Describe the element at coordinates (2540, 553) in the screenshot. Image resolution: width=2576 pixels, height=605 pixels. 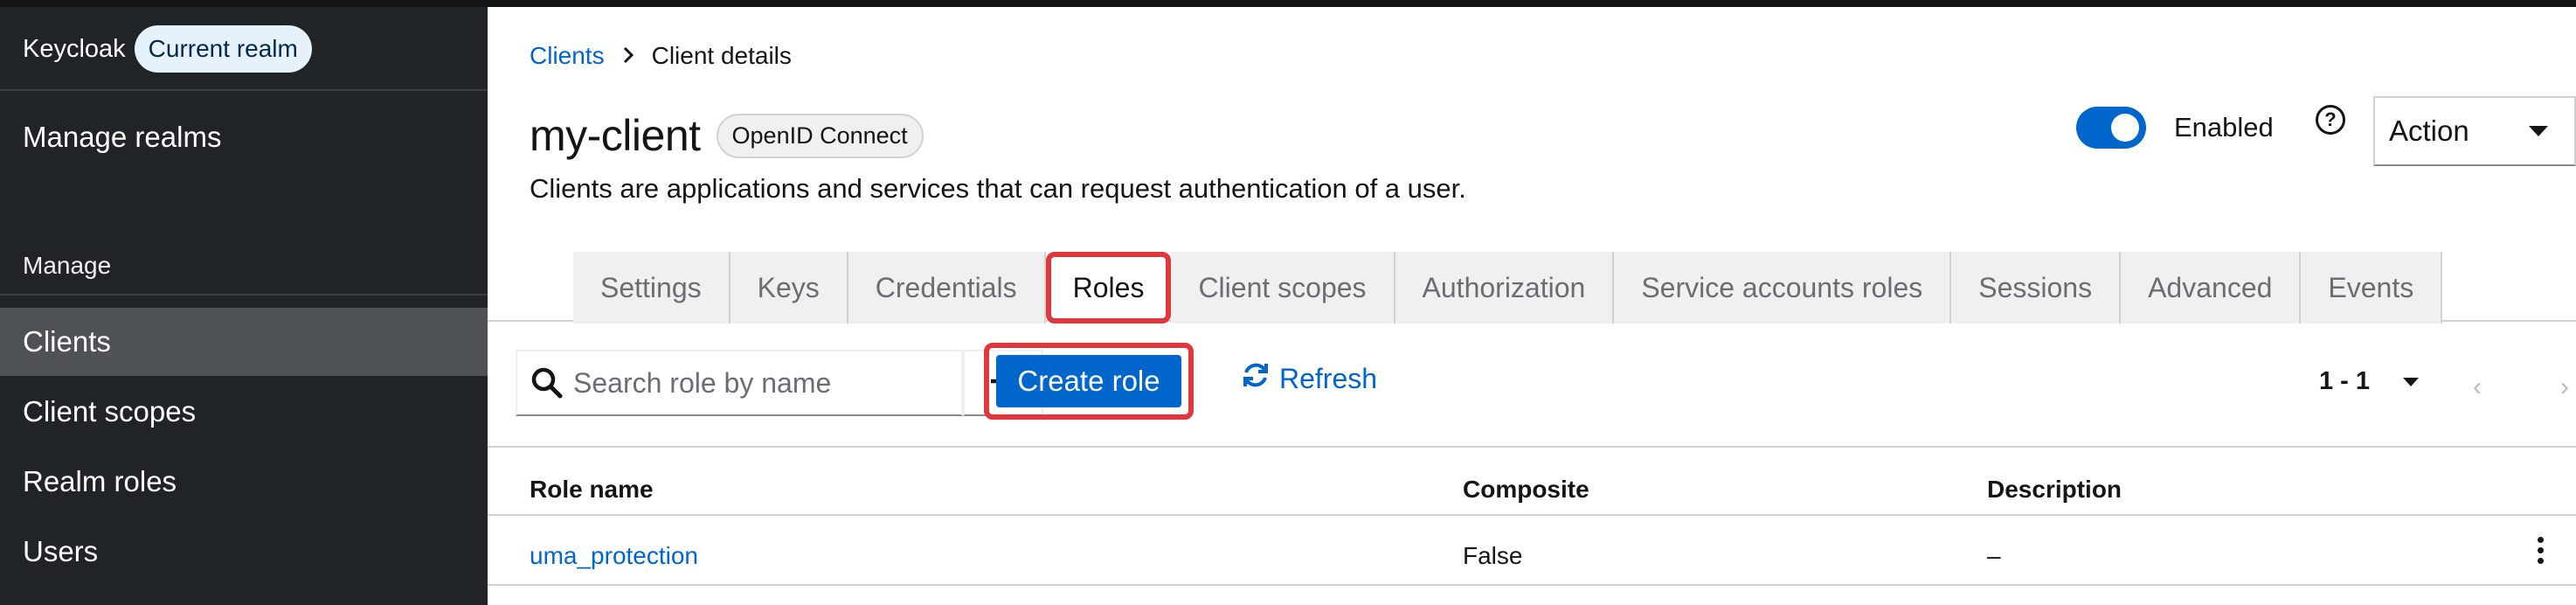
I see `kebab-menu-icon` at that location.